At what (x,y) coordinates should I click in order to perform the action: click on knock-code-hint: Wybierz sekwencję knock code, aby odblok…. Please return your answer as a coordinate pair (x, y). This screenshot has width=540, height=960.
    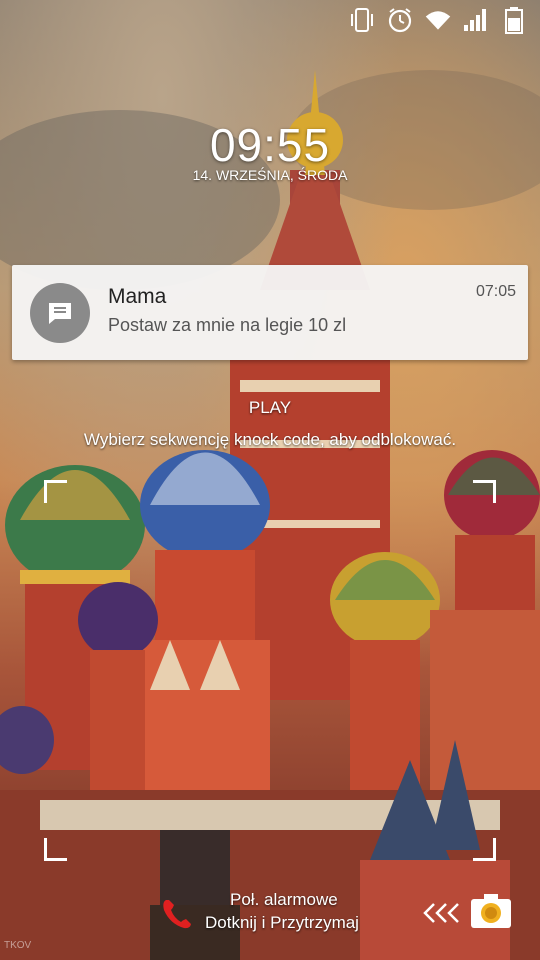
    Looking at the image, I should click on (270, 439).